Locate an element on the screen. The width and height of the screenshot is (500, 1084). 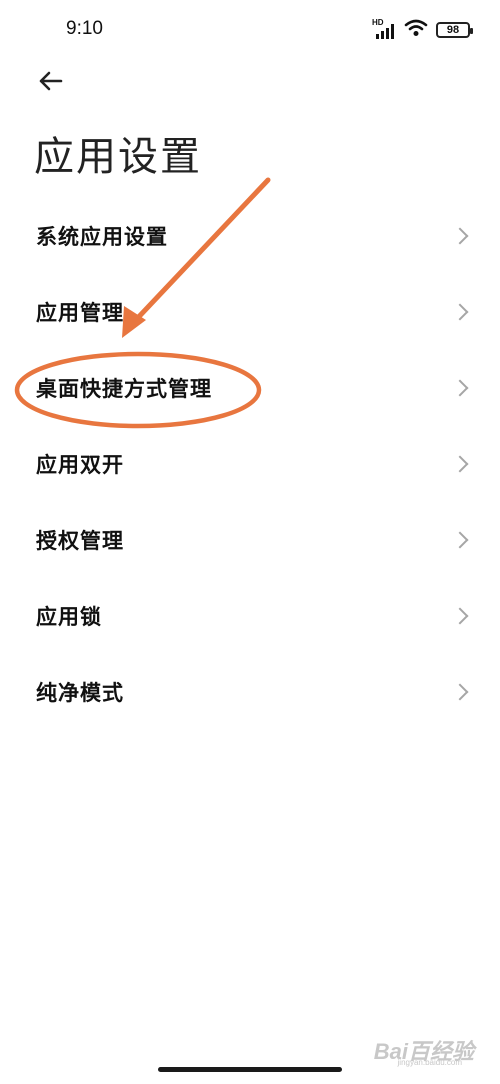
battery-level: 98 is located at coordinates (453, 29).